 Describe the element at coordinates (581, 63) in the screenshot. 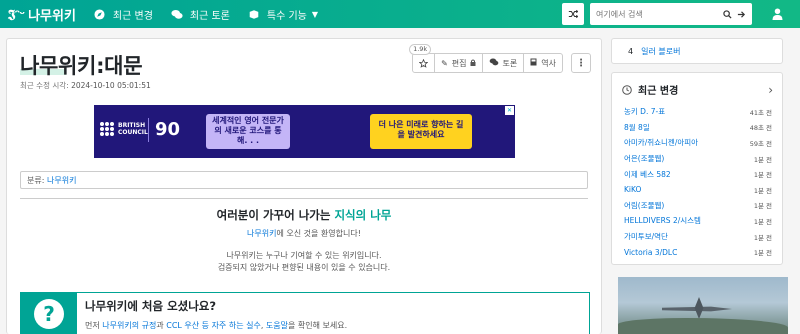

I see `more-options-button: ⋮` at that location.